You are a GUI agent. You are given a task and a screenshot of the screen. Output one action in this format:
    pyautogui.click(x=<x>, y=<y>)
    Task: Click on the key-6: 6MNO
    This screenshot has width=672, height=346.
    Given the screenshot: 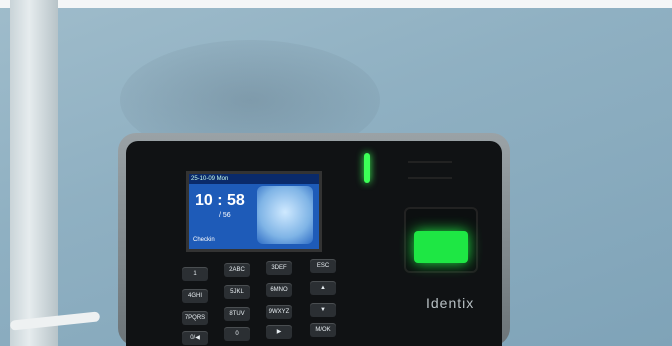 What is the action you would take?
    pyautogui.click(x=279, y=290)
    